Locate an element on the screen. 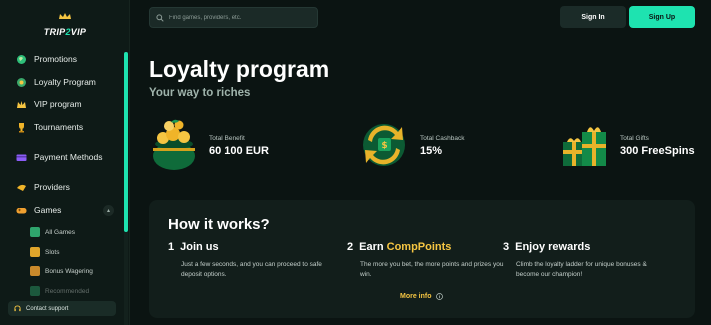 The height and width of the screenshot is (325, 711). stat-value: 300 FreeSpins is located at coordinates (657, 151).